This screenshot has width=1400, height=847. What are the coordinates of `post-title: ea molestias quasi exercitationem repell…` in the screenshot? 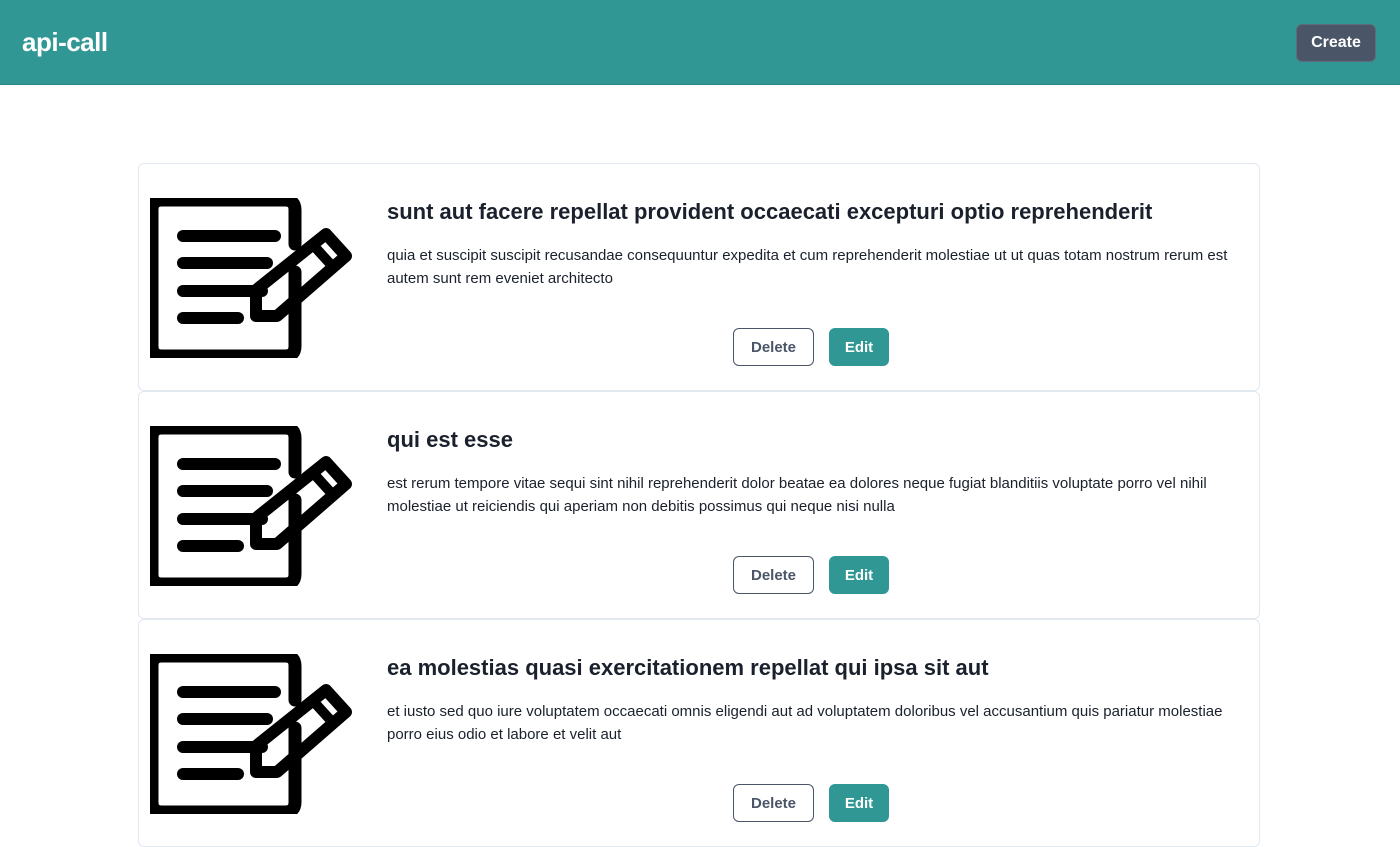 It's located at (688, 667).